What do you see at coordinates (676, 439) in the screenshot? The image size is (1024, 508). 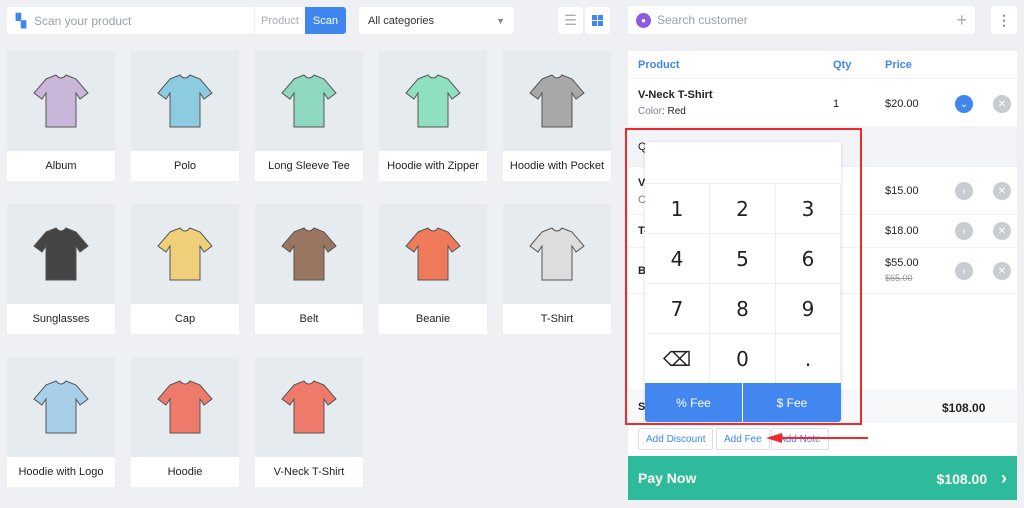 I see `add-discount-button: Add Discount` at bounding box center [676, 439].